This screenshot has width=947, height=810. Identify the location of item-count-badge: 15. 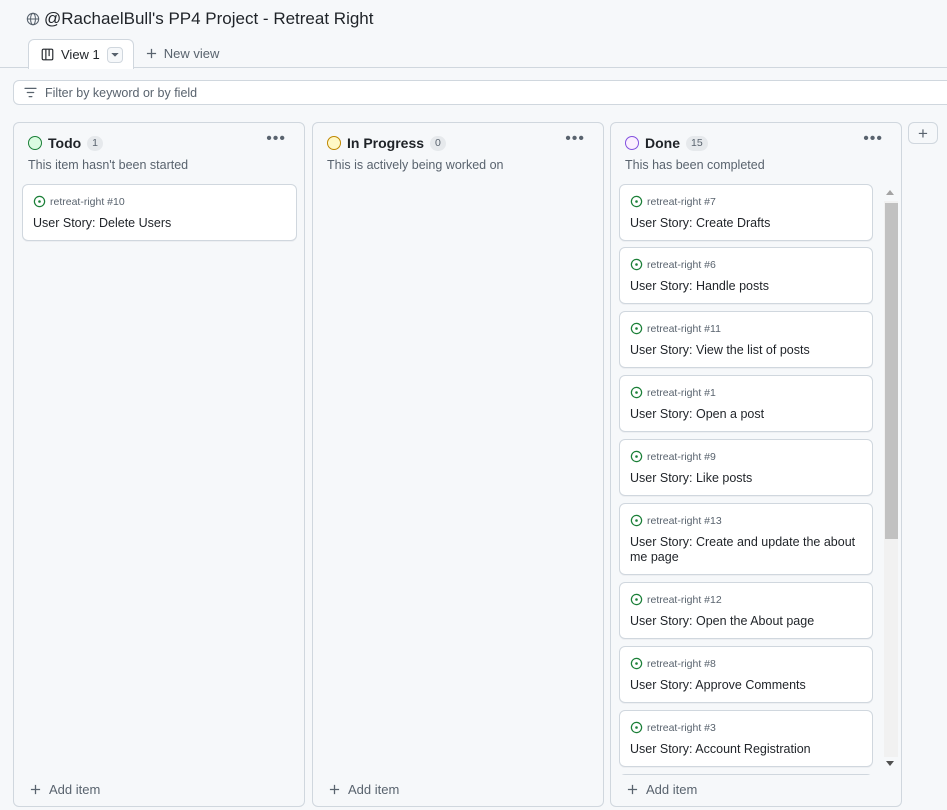
(697, 143).